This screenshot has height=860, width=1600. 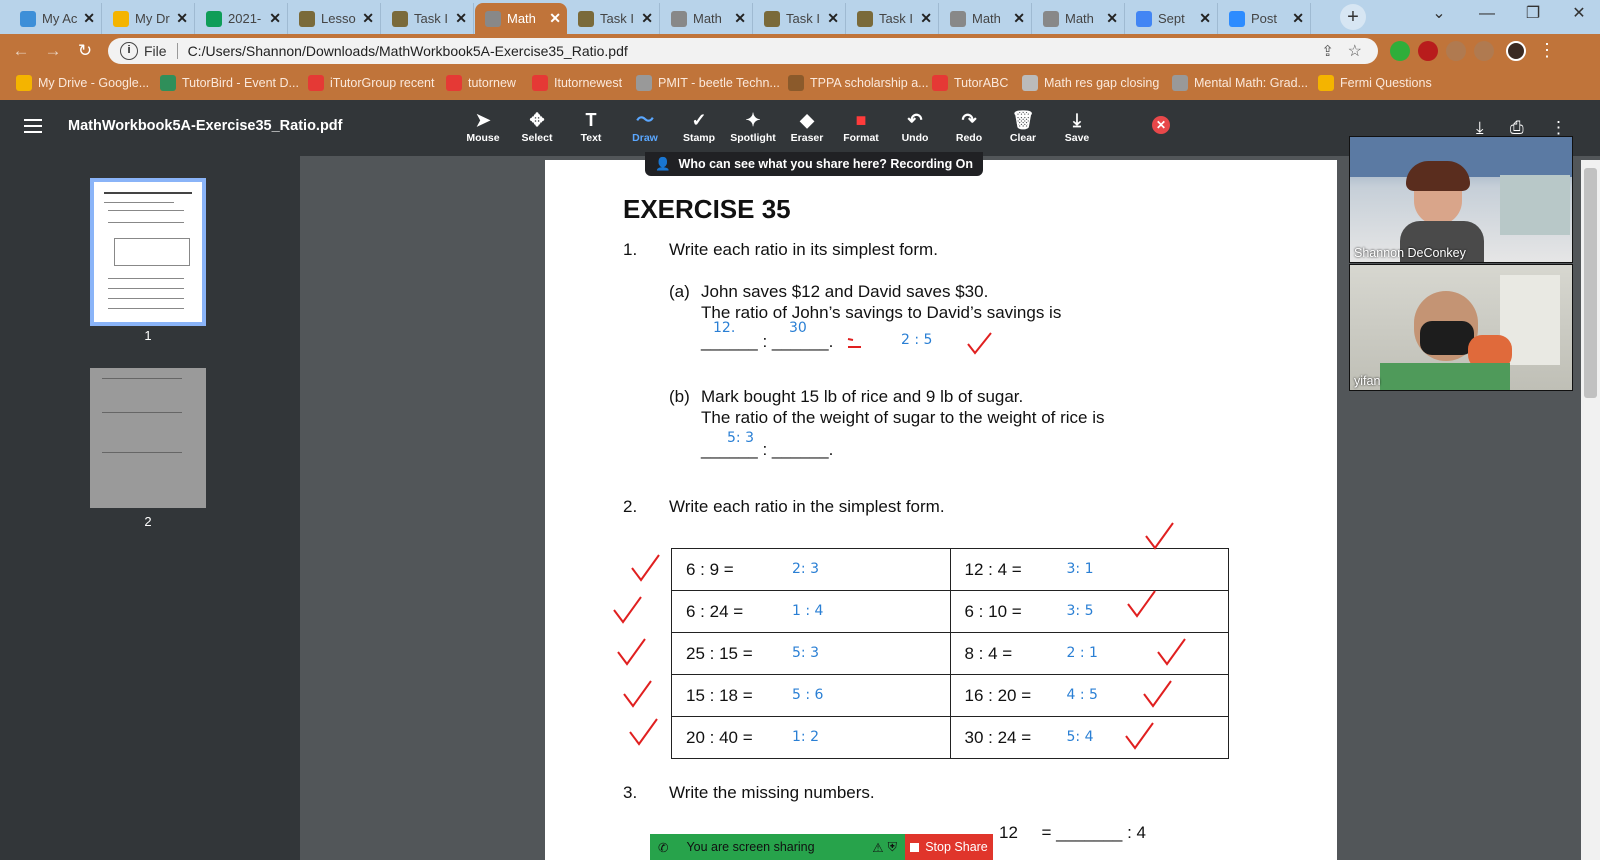 I want to click on tool-select: ✥ Select, so click(x=537, y=126).